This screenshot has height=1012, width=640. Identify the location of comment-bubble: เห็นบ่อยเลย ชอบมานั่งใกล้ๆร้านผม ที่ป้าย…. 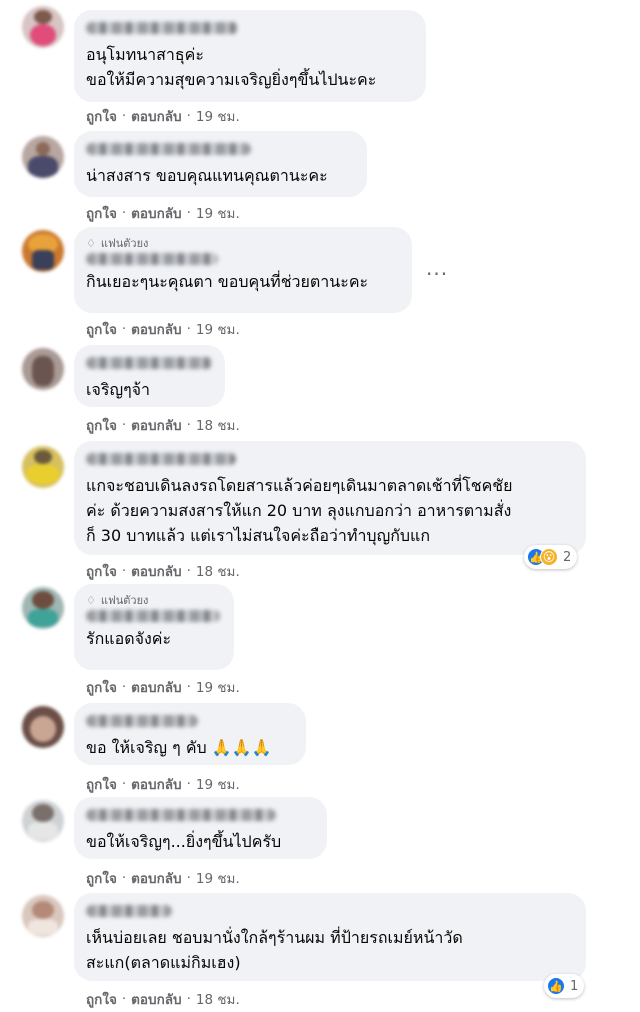
(330, 937).